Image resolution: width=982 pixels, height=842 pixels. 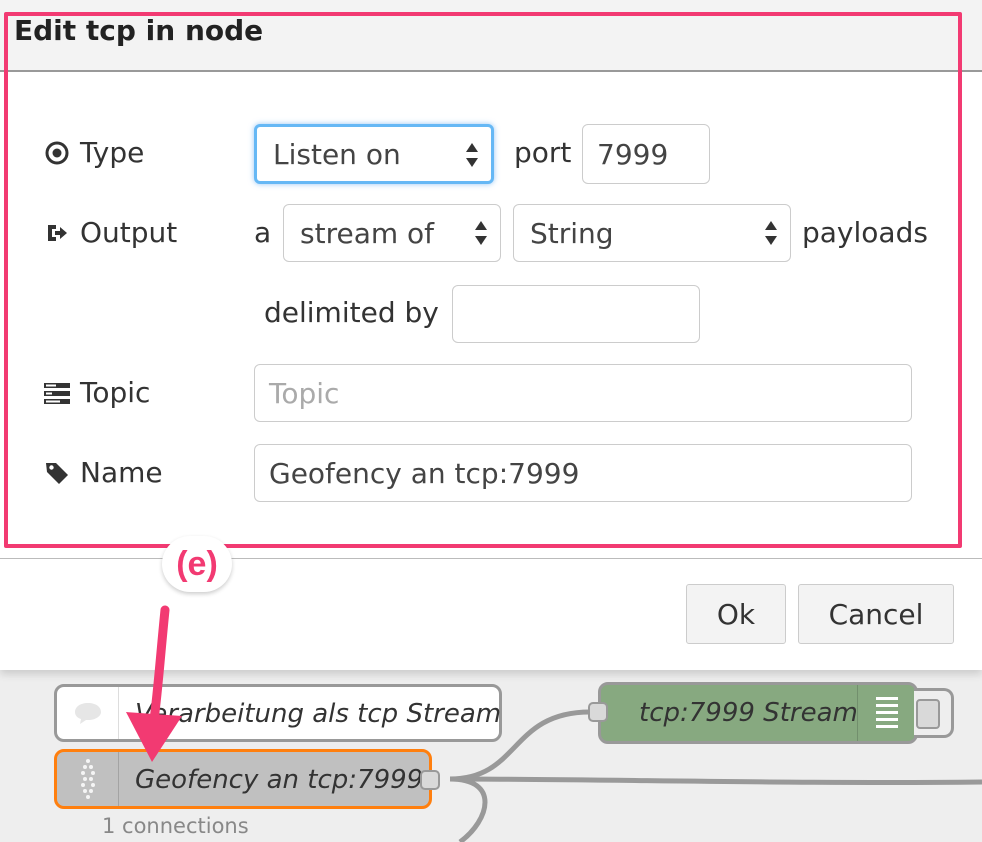 I want to click on annotation-label: (e), so click(x=197, y=564).